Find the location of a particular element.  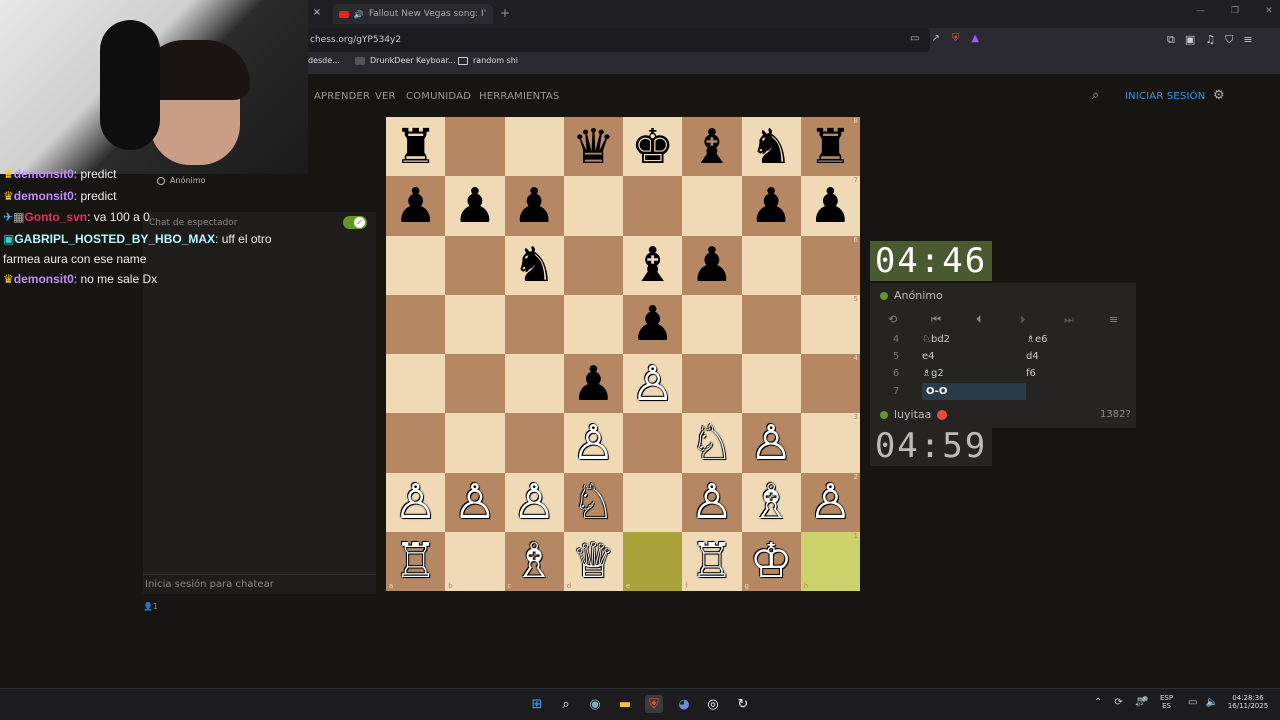

square-e8: ♚ is located at coordinates (653, 147).